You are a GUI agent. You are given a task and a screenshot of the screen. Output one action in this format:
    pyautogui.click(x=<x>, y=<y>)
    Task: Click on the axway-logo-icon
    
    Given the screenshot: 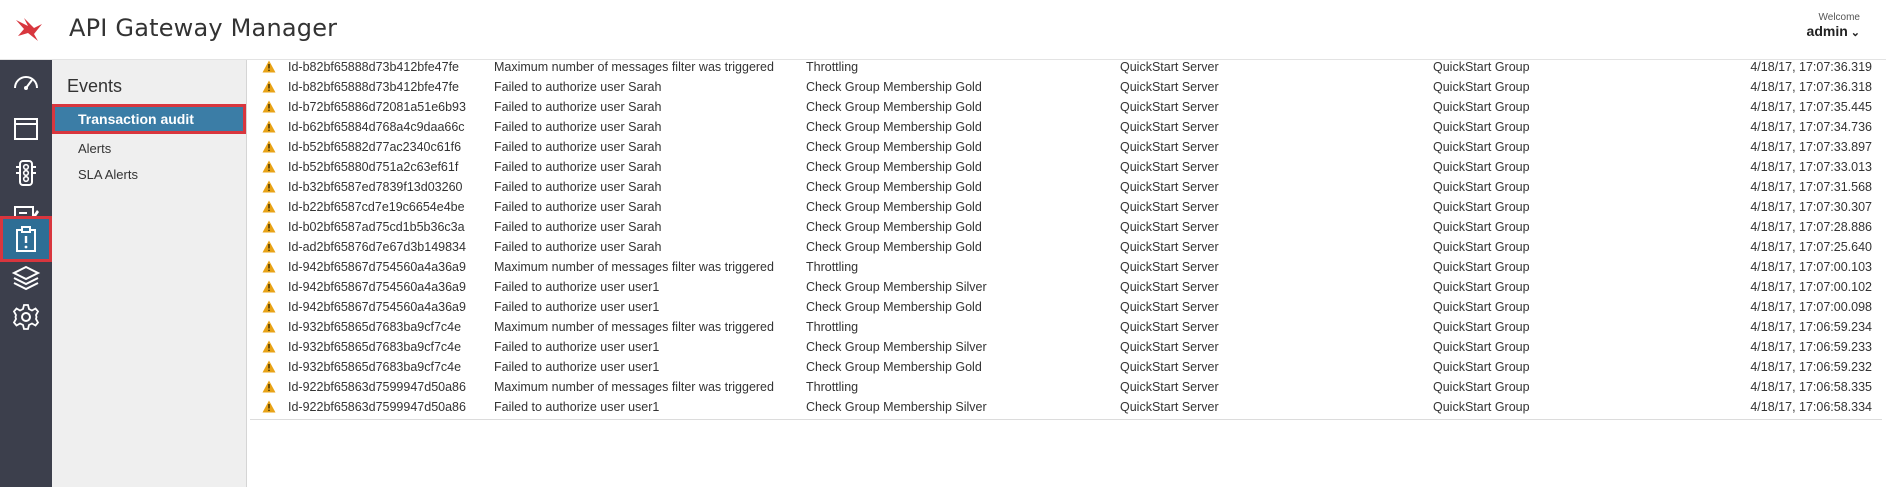 What is the action you would take?
    pyautogui.click(x=29, y=29)
    